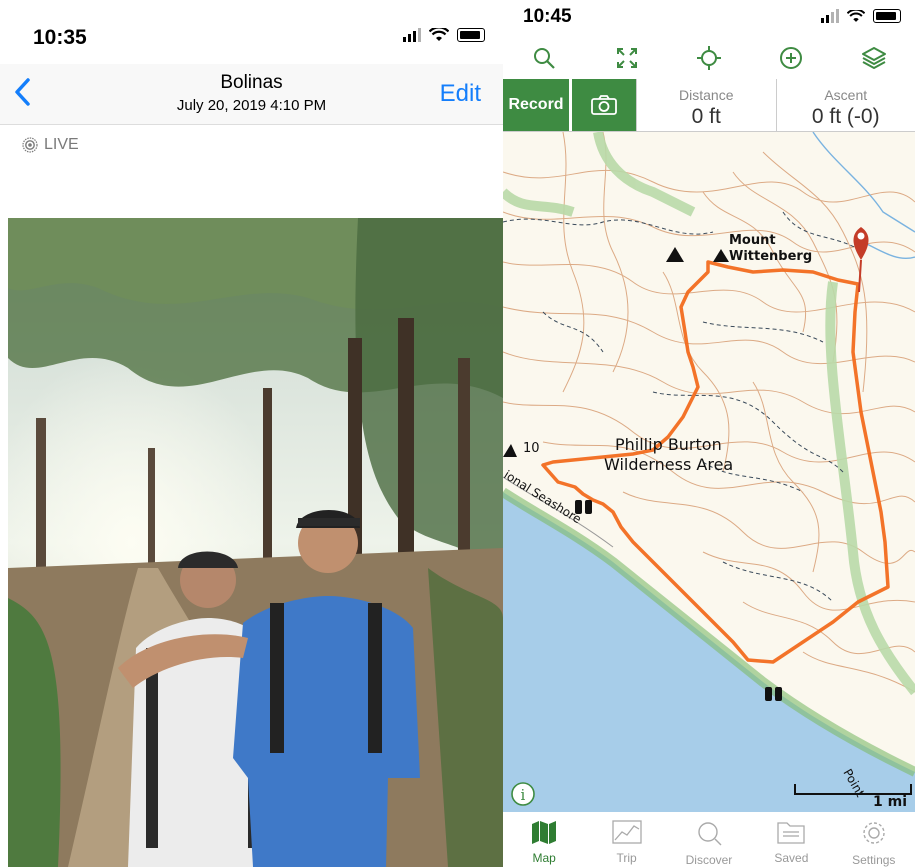 This screenshot has width=915, height=867. What do you see at coordinates (626, 858) in the screenshot?
I see `tab-trip-label: Trip` at bounding box center [626, 858].